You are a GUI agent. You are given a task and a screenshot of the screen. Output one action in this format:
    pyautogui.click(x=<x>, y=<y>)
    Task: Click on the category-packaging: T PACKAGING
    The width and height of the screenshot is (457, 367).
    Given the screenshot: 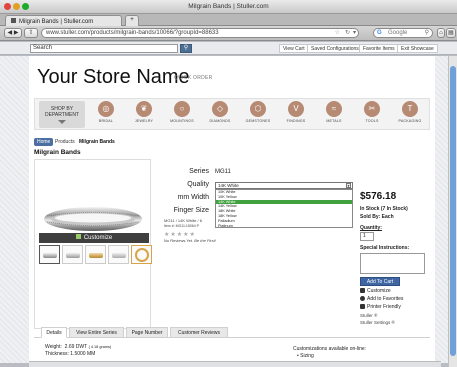 What is the action you would take?
    pyautogui.click(x=410, y=112)
    